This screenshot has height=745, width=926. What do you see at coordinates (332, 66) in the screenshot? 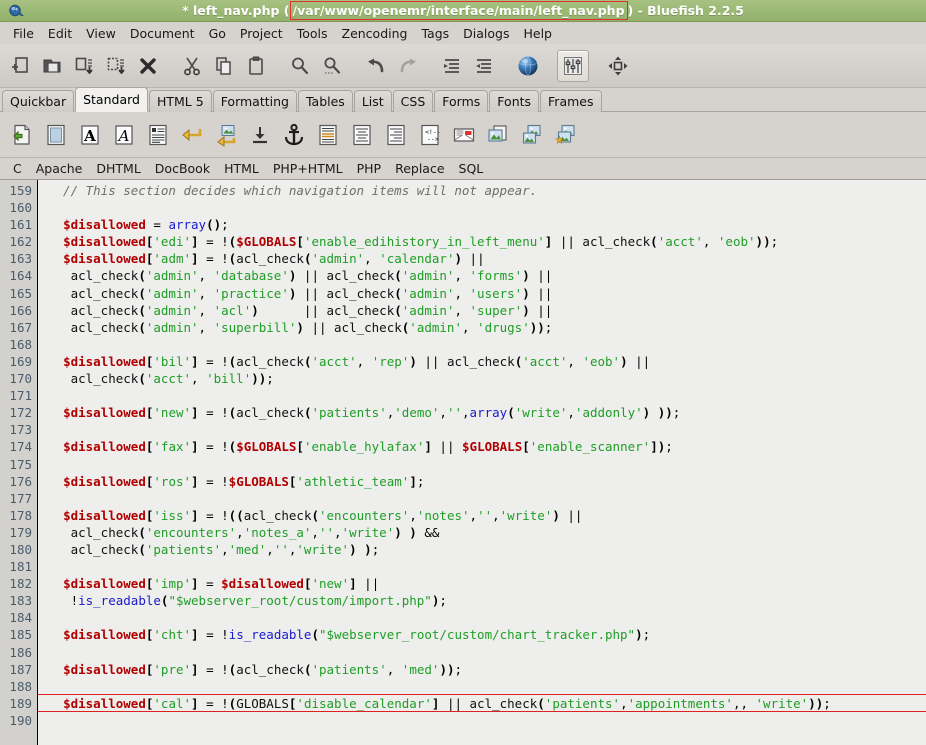
I see `replace-icon` at bounding box center [332, 66].